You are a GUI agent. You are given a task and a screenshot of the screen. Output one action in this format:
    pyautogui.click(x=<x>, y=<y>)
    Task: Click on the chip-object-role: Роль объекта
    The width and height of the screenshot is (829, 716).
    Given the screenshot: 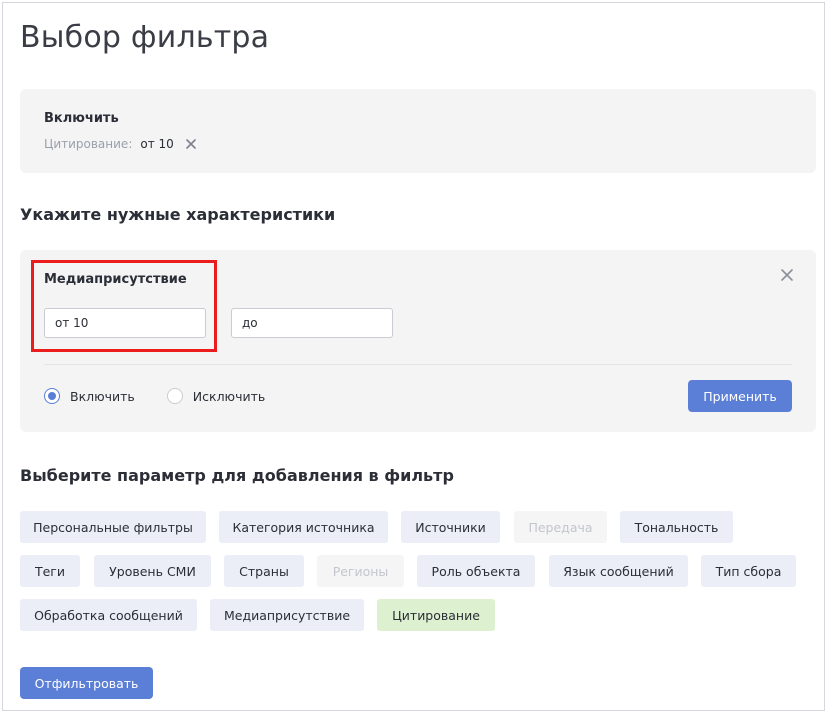 What is the action you would take?
    pyautogui.click(x=476, y=571)
    